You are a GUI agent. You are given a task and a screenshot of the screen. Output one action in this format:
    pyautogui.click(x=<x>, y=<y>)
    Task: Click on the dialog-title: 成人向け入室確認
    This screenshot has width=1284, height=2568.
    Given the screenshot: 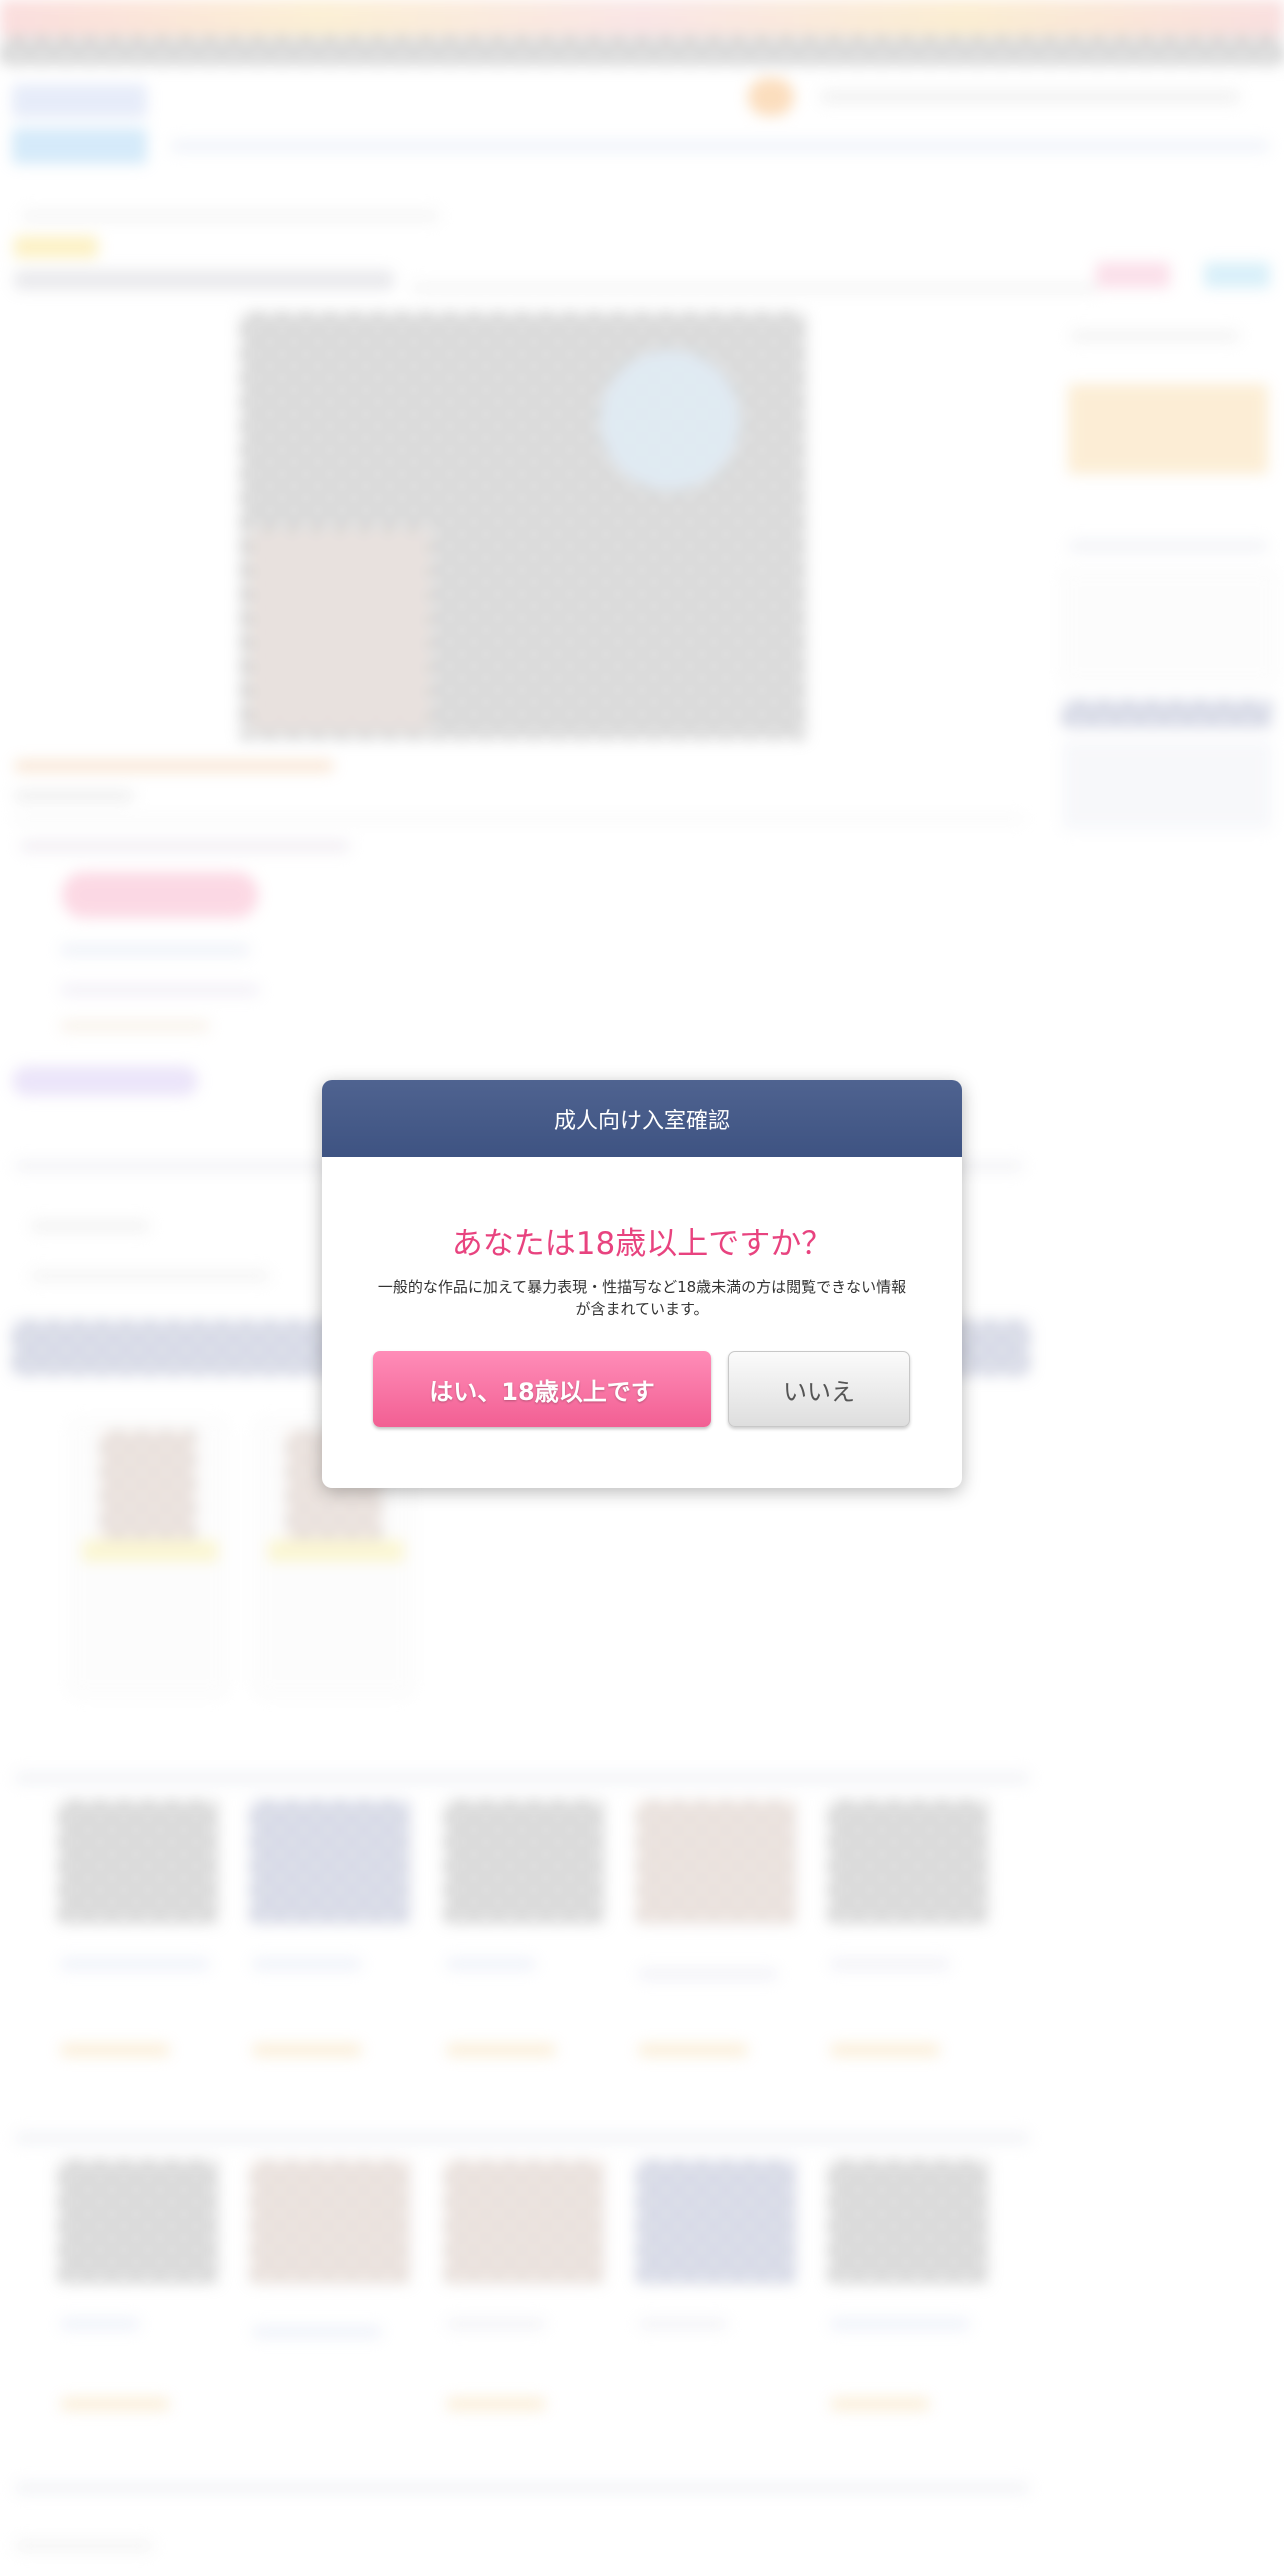 What is the action you would take?
    pyautogui.click(x=641, y=1121)
    